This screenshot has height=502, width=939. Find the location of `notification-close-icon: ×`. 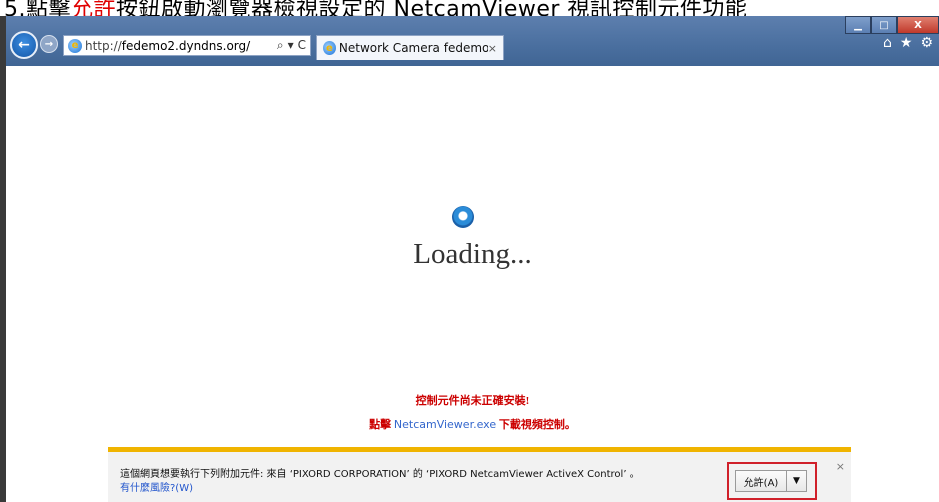

notification-close-icon: × is located at coordinates (840, 466).